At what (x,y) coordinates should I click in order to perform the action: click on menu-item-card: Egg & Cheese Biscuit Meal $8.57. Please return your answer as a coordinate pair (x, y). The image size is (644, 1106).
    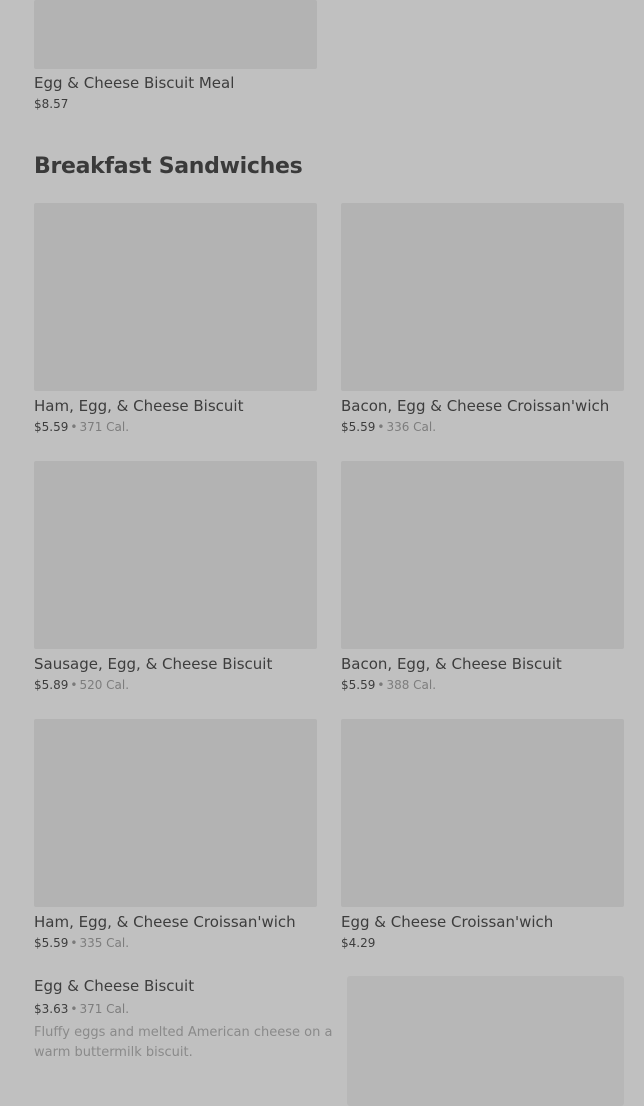
    Looking at the image, I should click on (175, 56).